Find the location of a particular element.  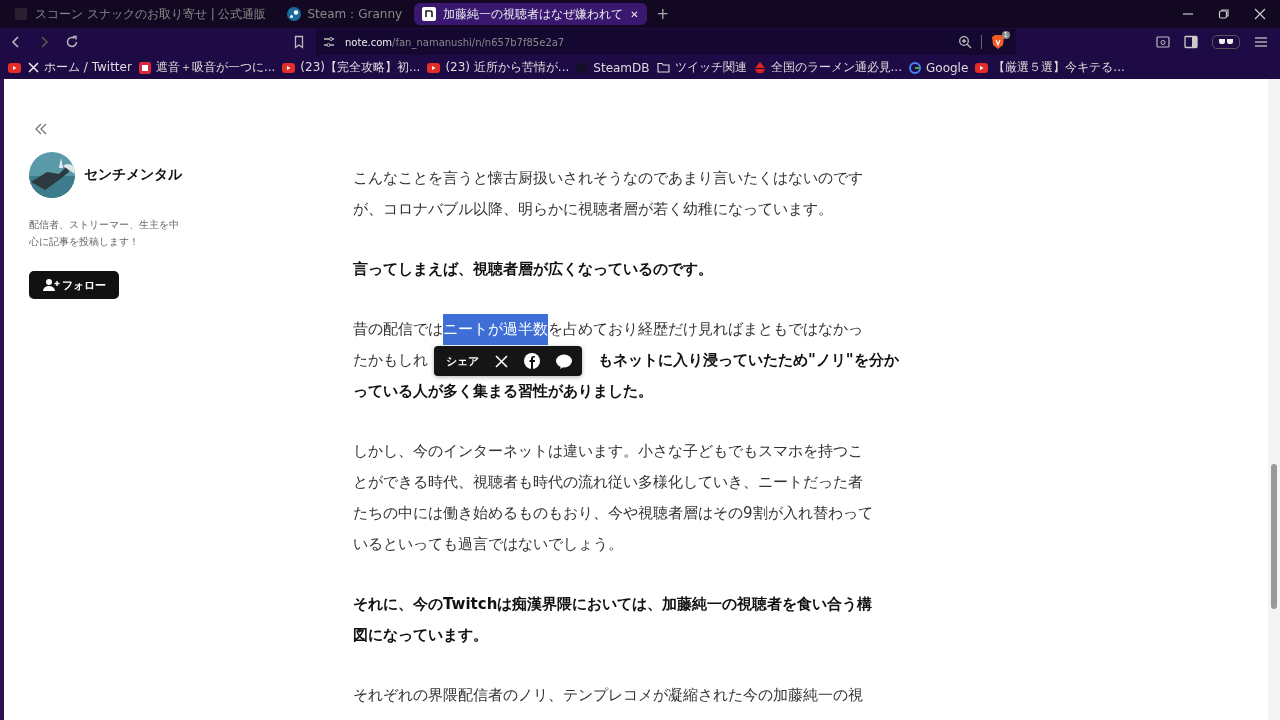

google-g-icon is located at coordinates (915, 67).